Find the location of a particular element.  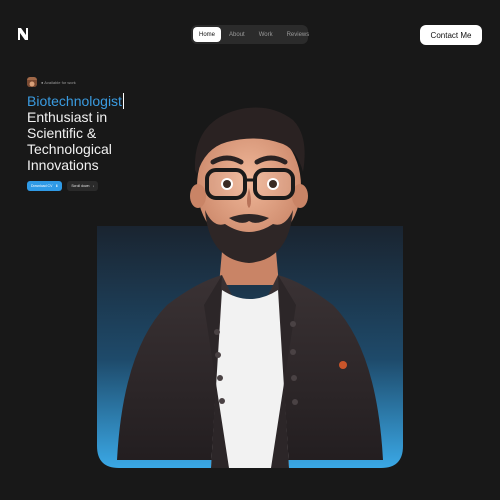

nav-reviews: Reviews is located at coordinates (298, 34).